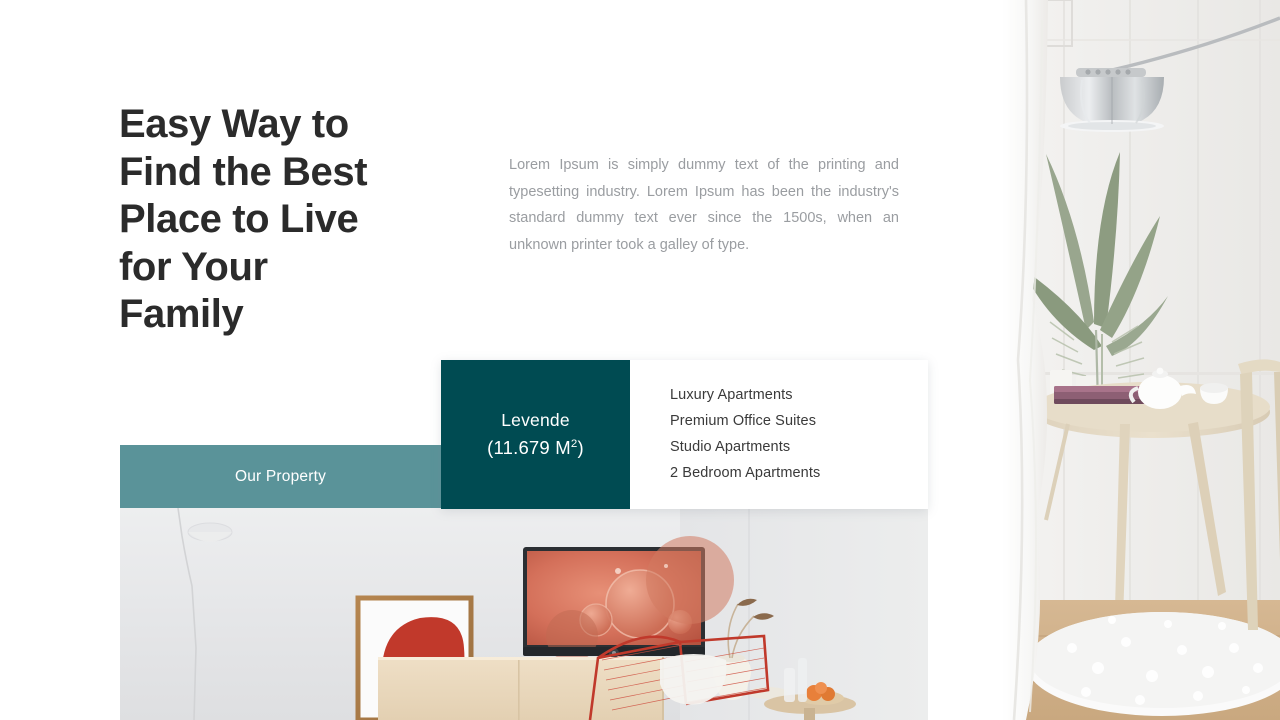  I want to click on list-item: 2 Bedroom Apartments, so click(745, 473).